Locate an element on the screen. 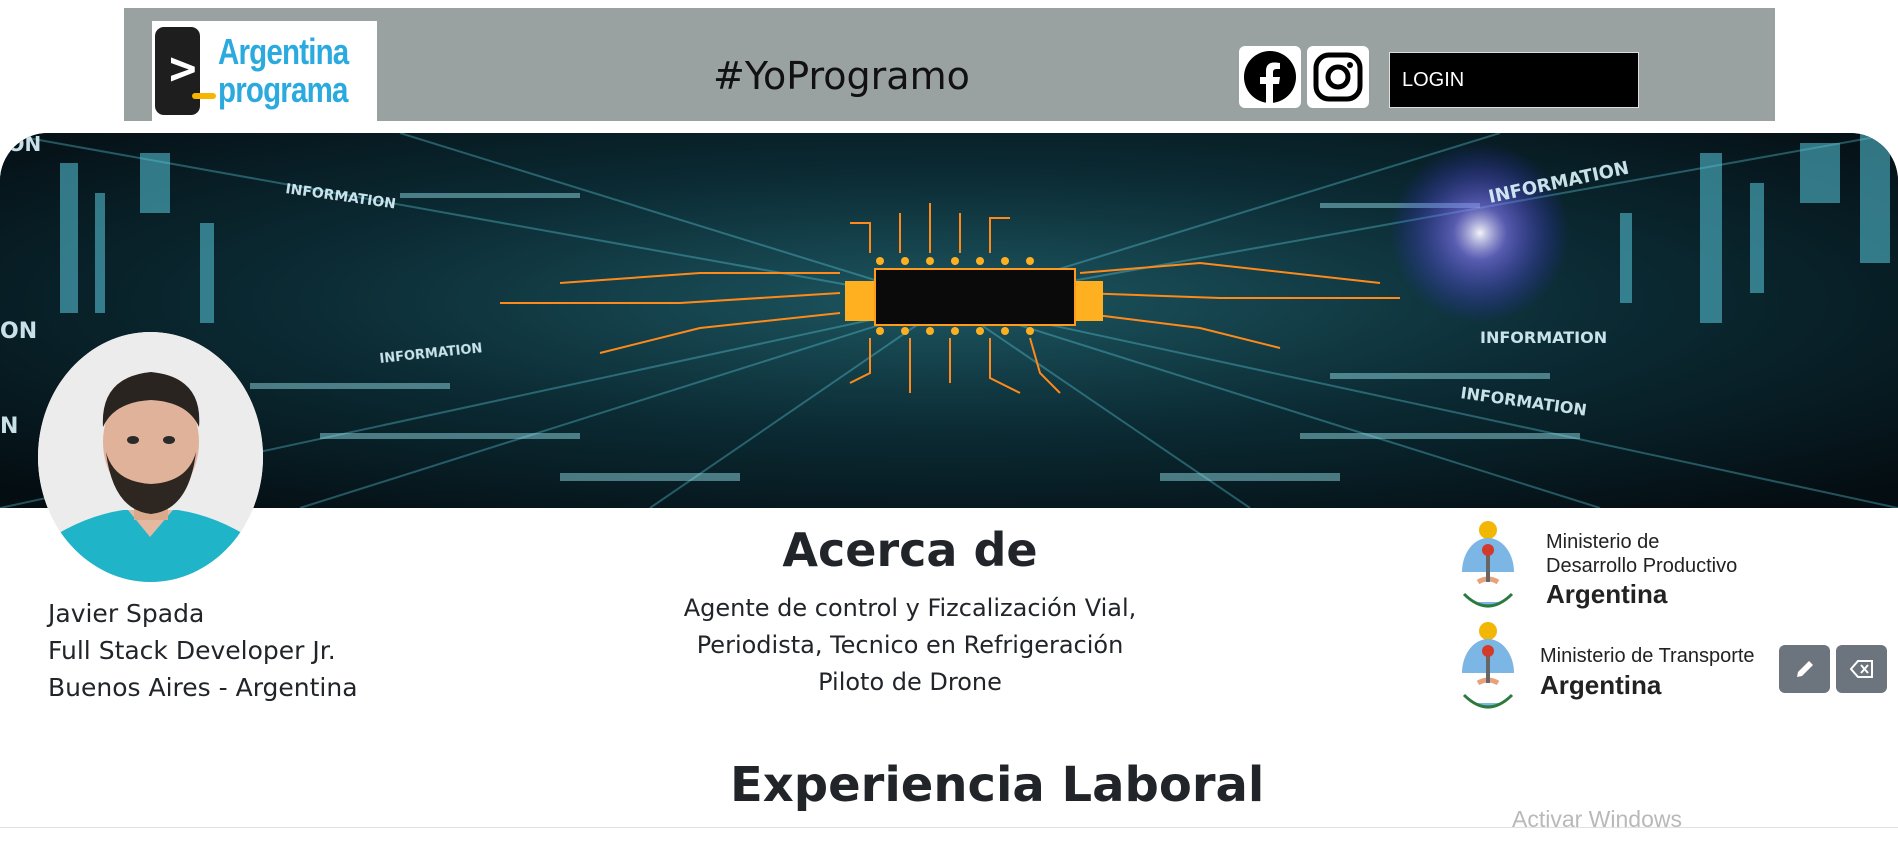  instagram-link is located at coordinates (1338, 77).